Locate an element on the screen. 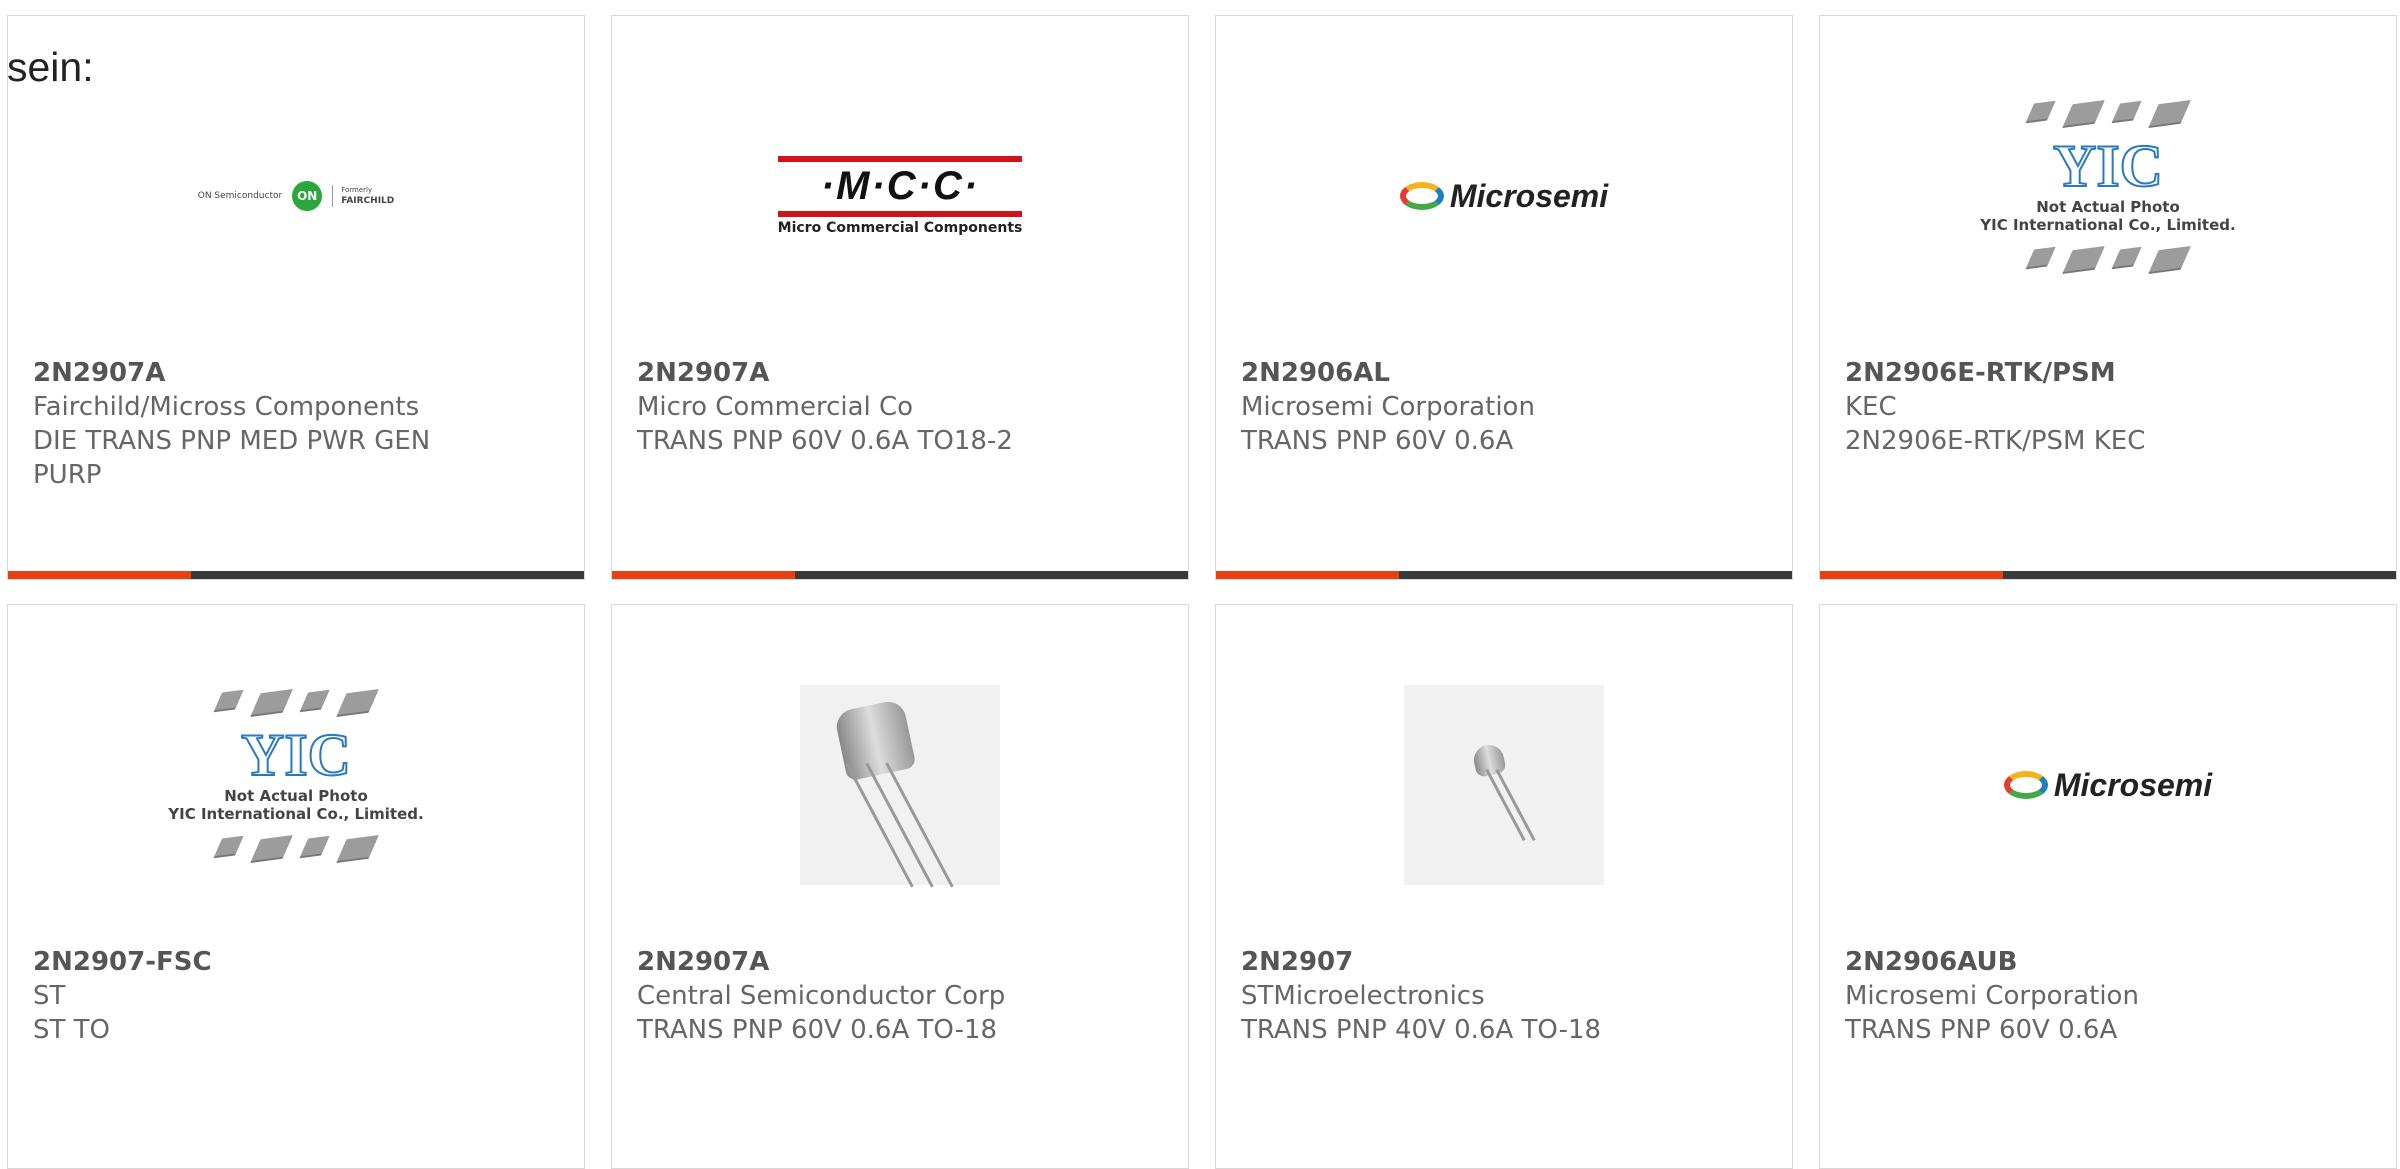 The image size is (2400, 1169). logo-text: FAIRCHILD is located at coordinates (368, 201).